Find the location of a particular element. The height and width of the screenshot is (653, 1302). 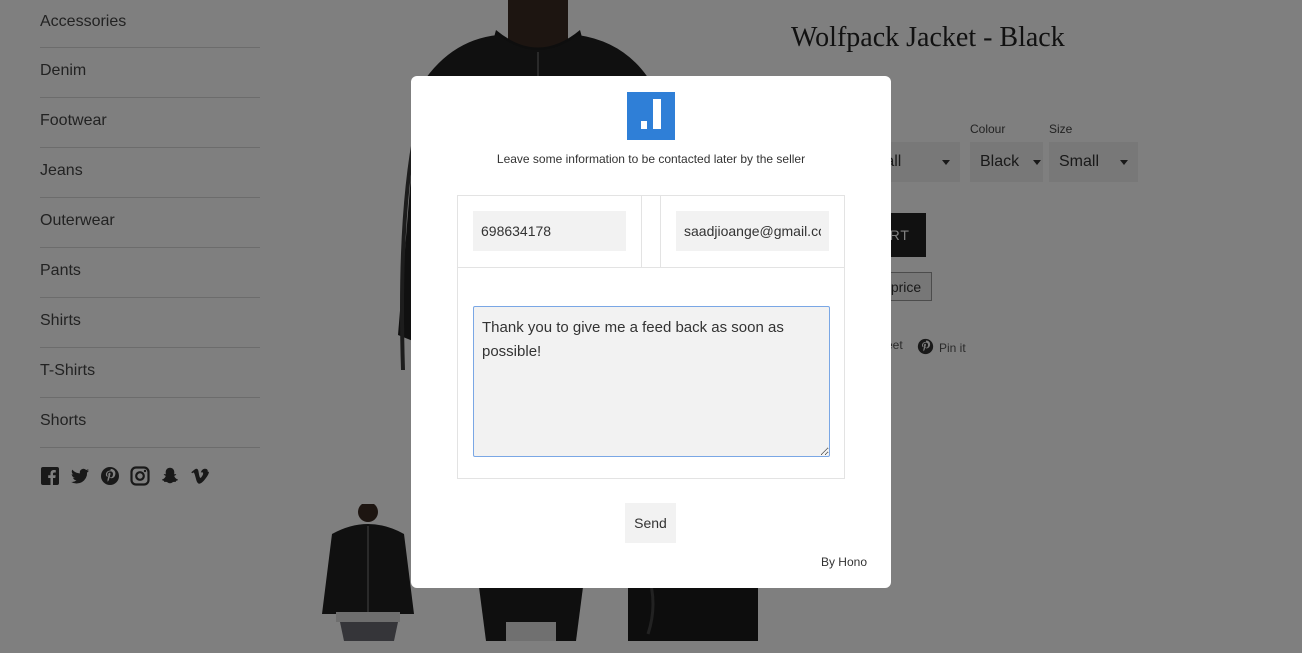

hono-logo-icon is located at coordinates (651, 116).